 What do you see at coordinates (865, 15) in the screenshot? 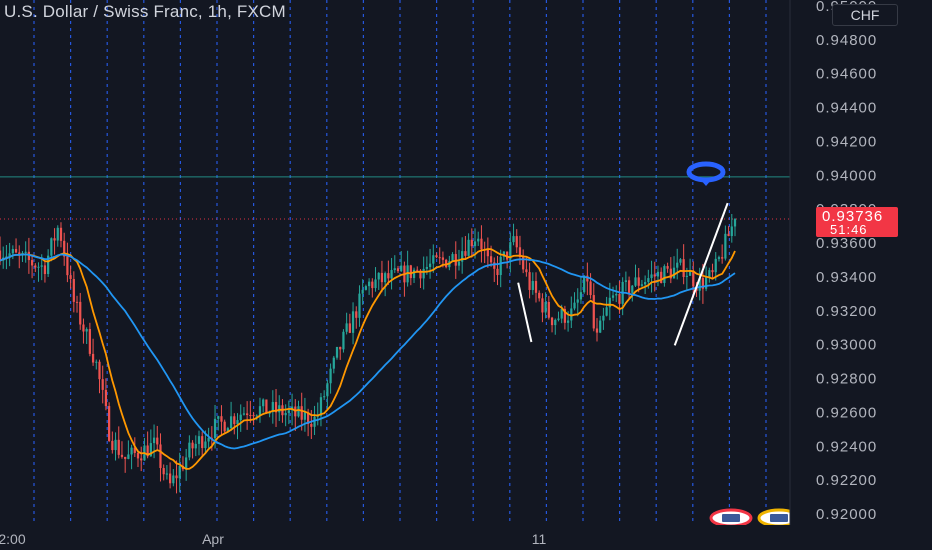
I see `currency-badge: CHF` at bounding box center [865, 15].